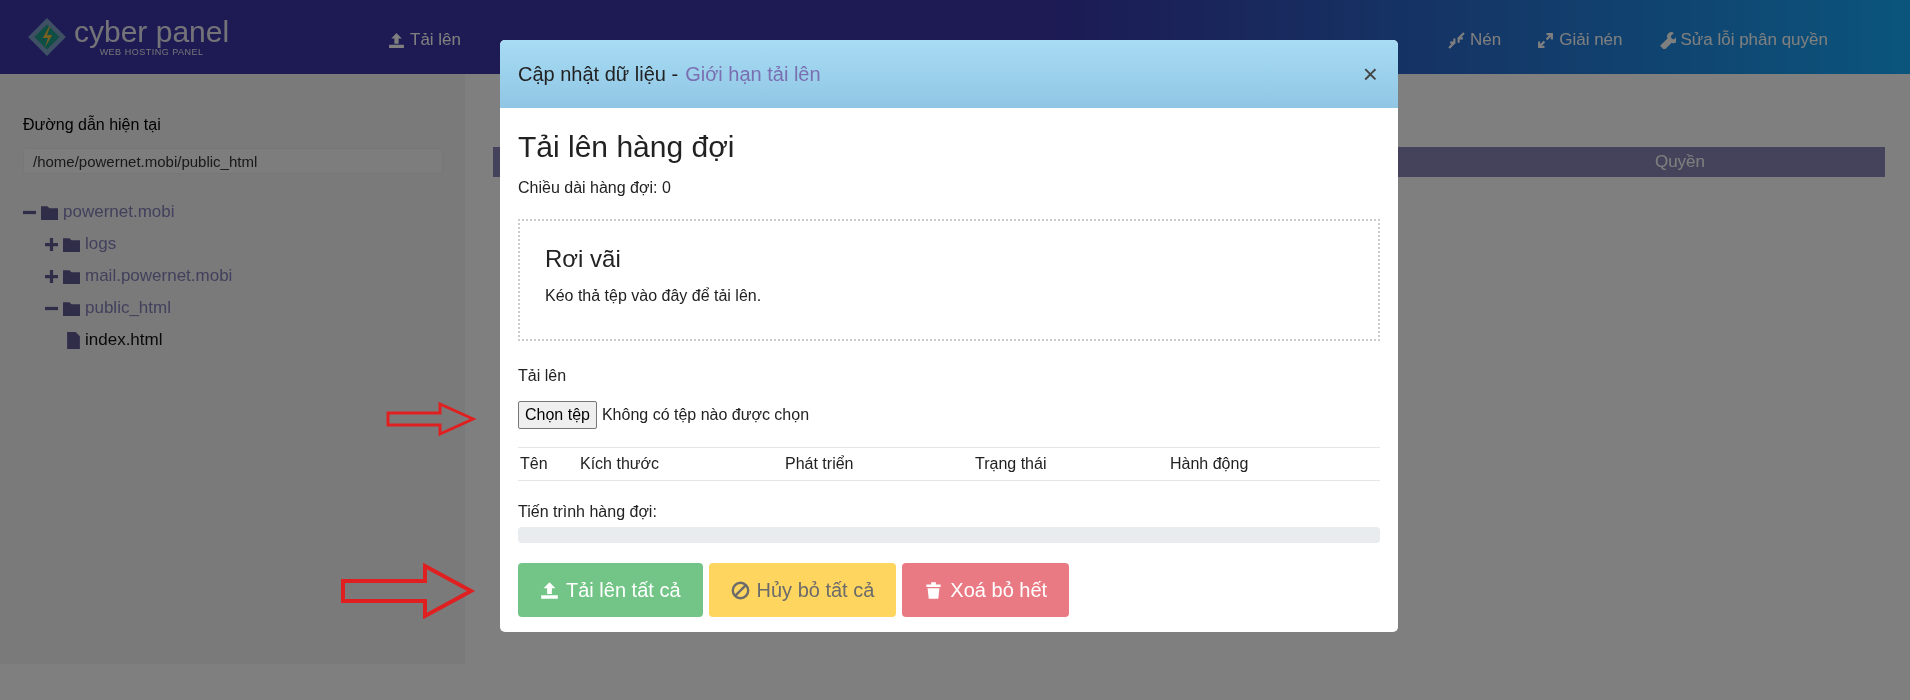 The width and height of the screenshot is (1910, 700). Describe the element at coordinates (595, 188) in the screenshot. I see `queue-length: Chiều dài hàng đợi: 0` at that location.